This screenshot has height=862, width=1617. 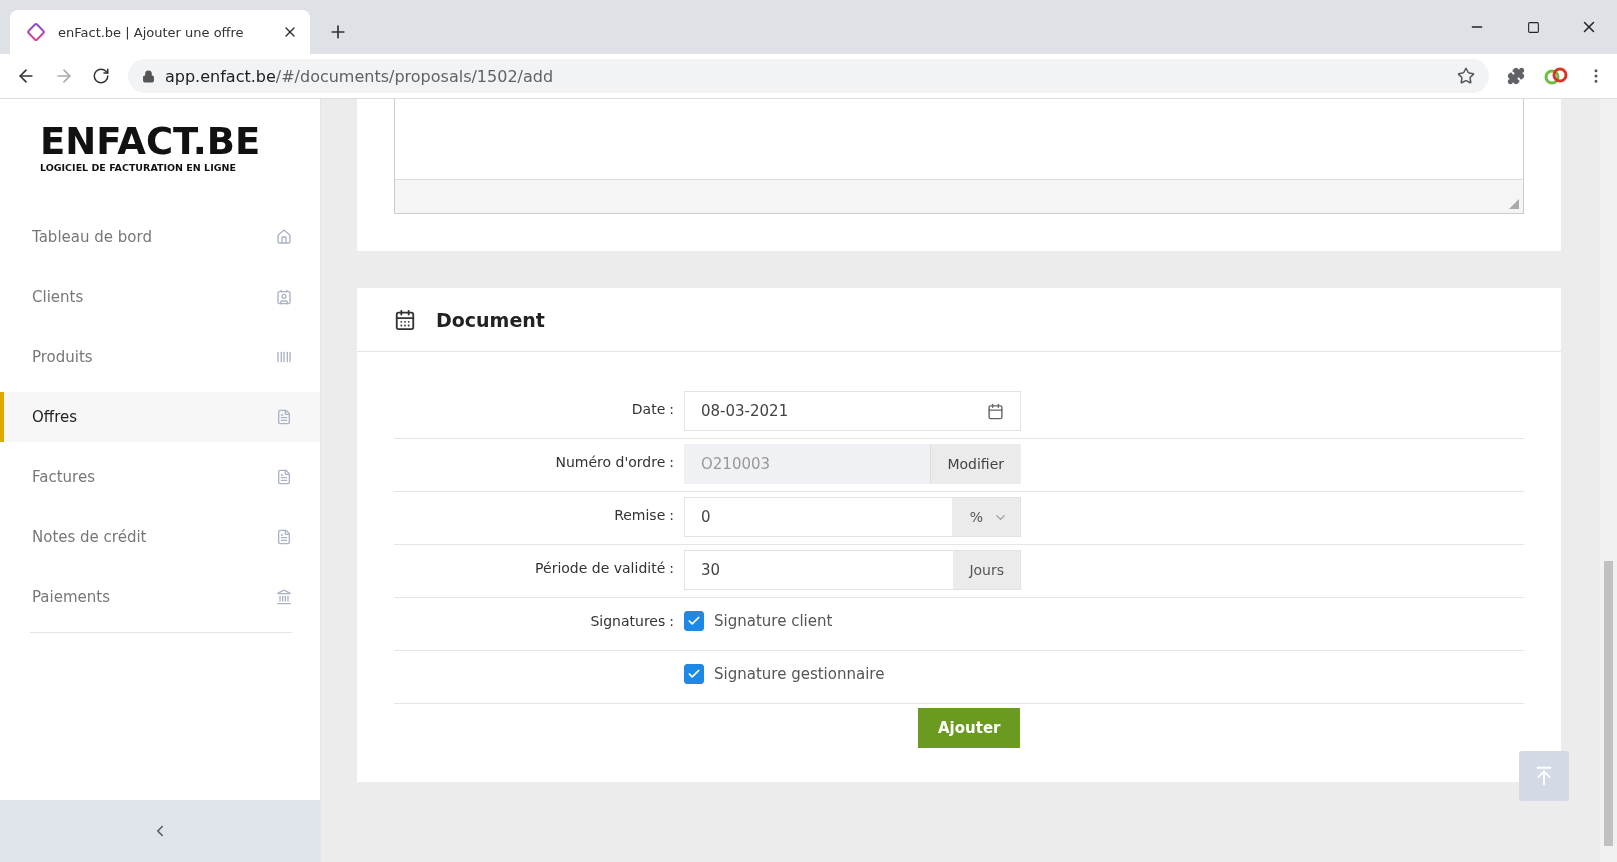 I want to click on puzzle-icon, so click(x=1516, y=76).